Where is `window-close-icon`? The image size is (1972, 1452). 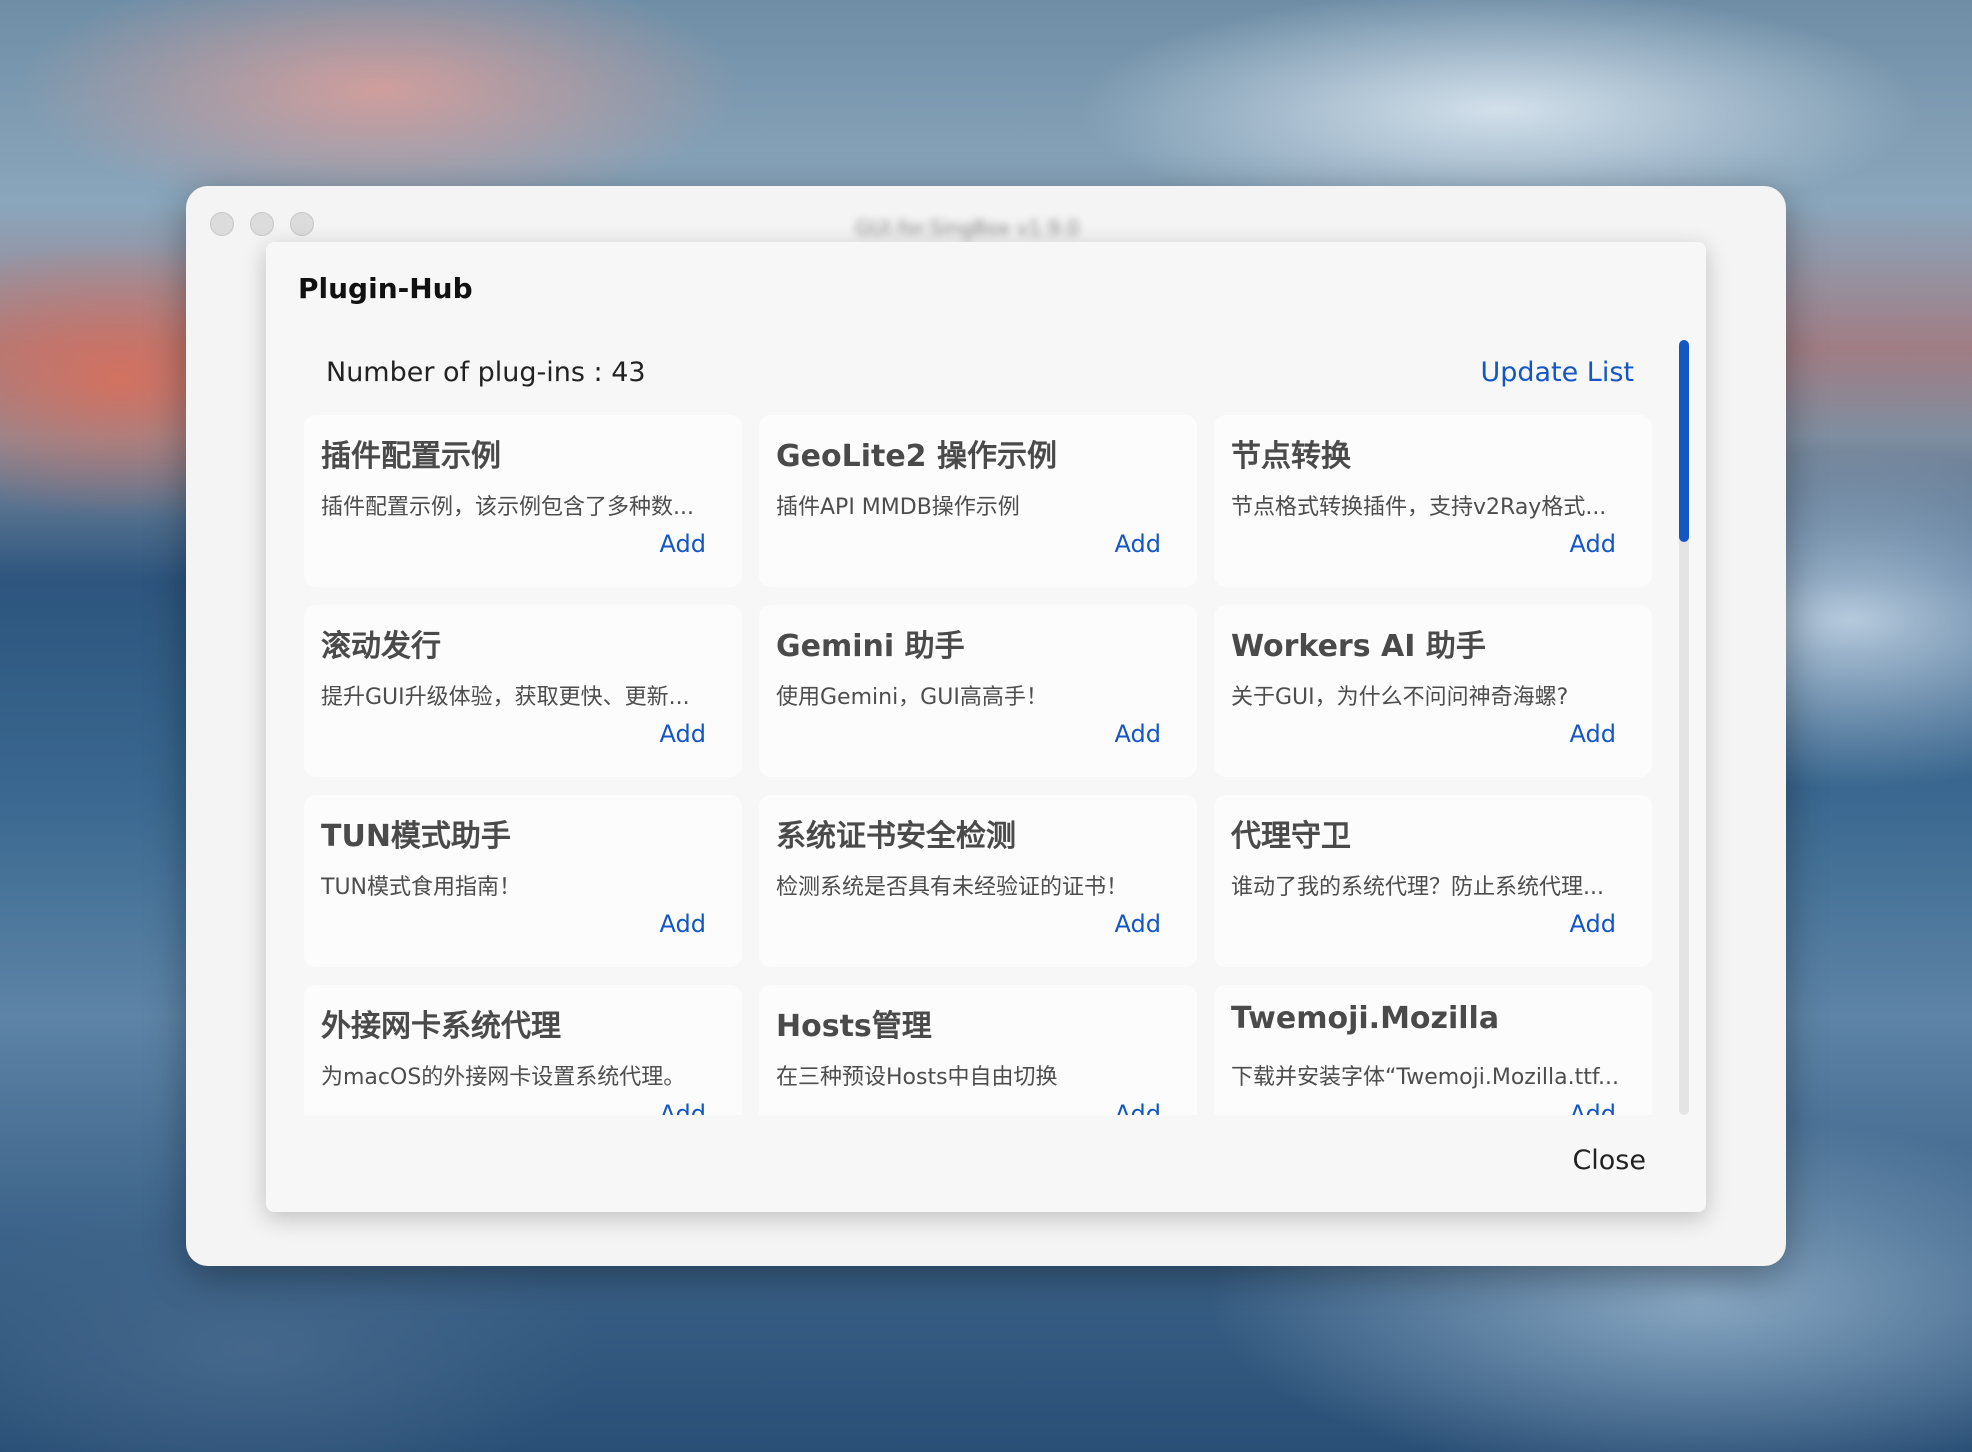 window-close-icon is located at coordinates (222, 224).